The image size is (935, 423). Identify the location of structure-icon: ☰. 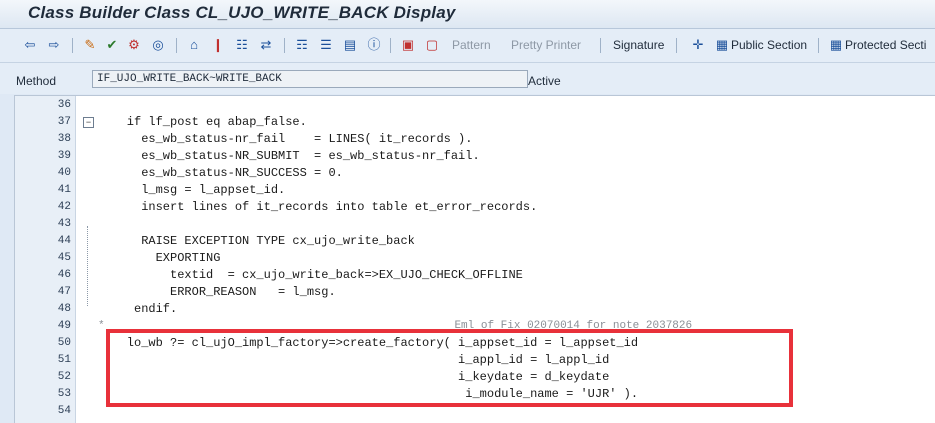
(326, 45).